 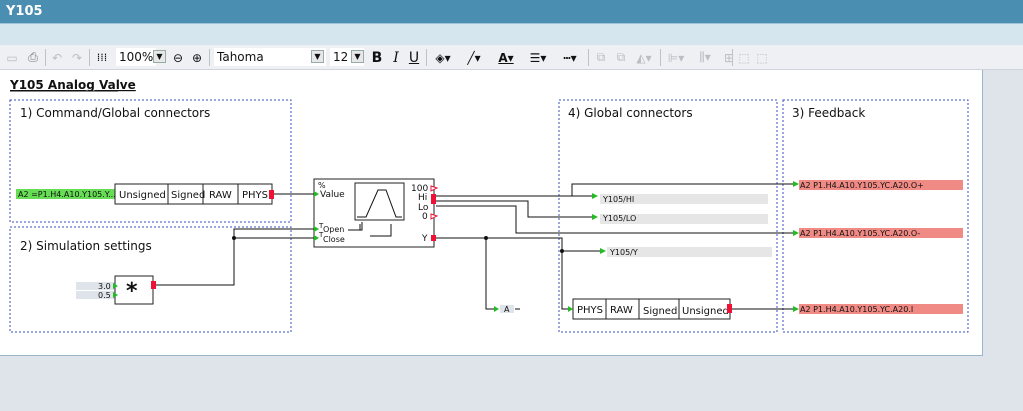 What do you see at coordinates (357, 56) in the screenshot?
I see `font-size-dropdown-arrow: ▼` at bounding box center [357, 56].